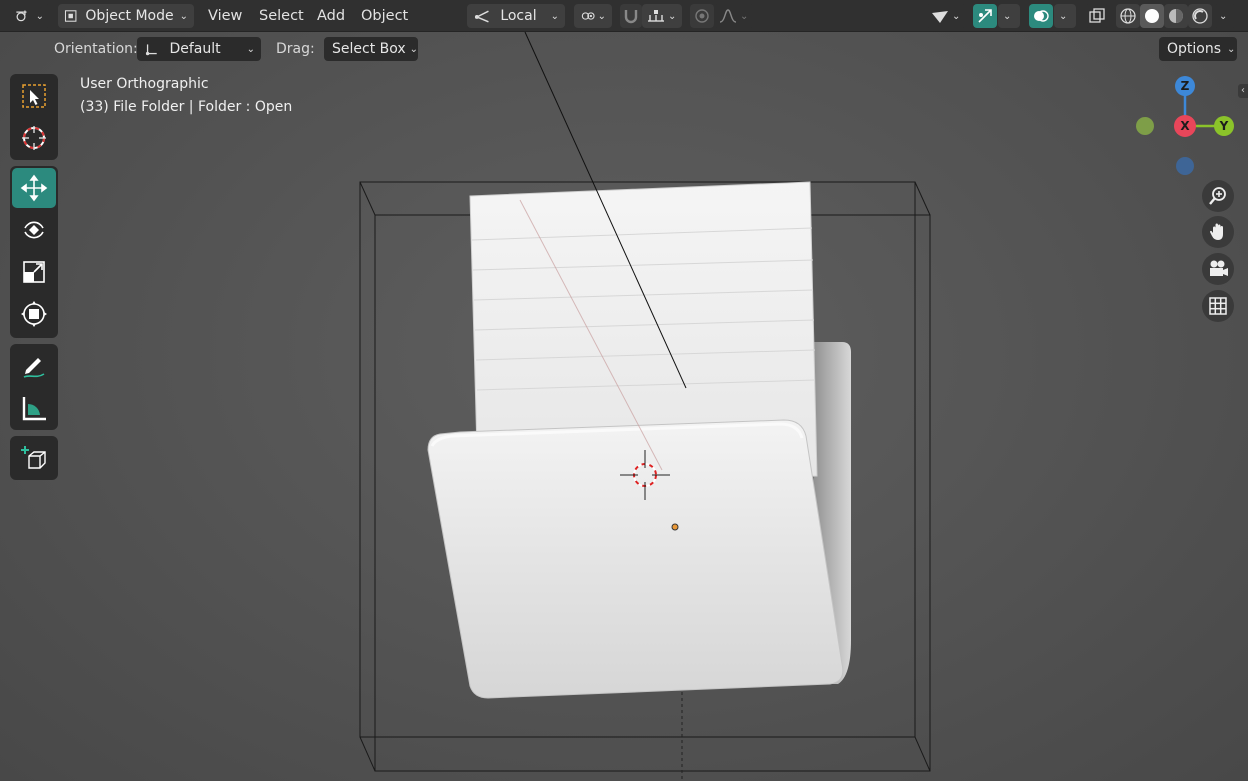  Describe the element at coordinates (384, 16) in the screenshot. I see `menu-object: Object` at that location.